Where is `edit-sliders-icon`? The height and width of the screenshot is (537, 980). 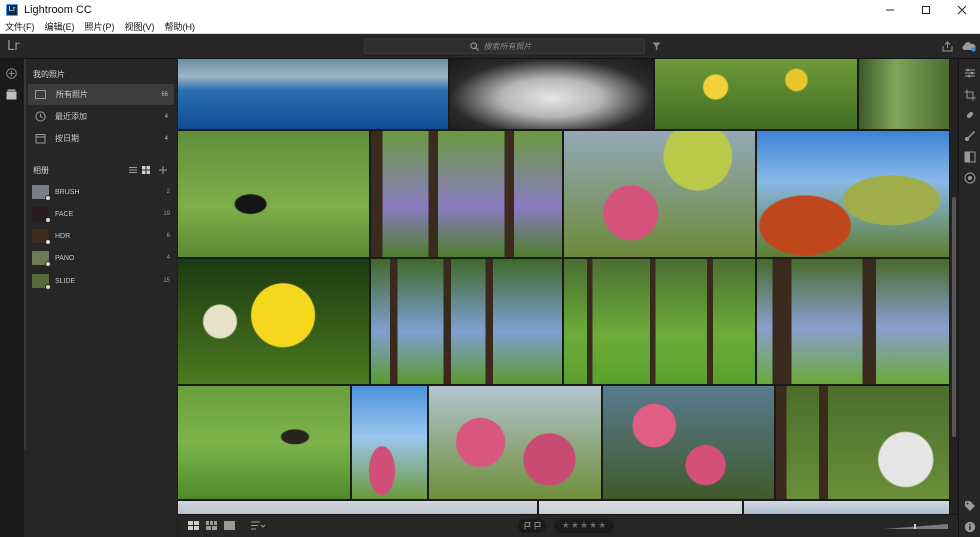 edit-sliders-icon is located at coordinates (970, 73).